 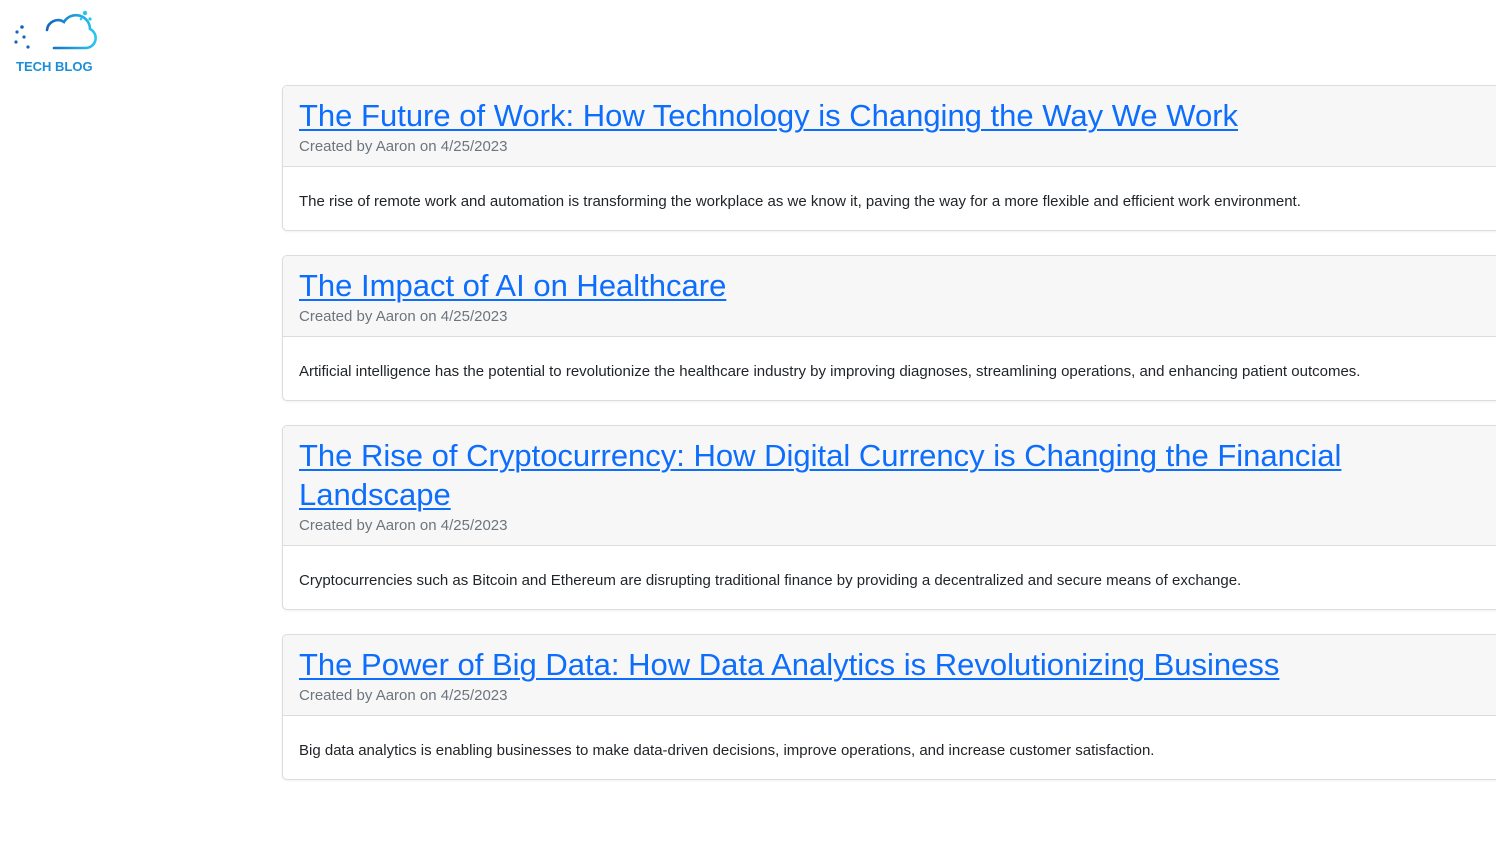 I want to click on cloud-circuit-icon, so click(x=56, y=32).